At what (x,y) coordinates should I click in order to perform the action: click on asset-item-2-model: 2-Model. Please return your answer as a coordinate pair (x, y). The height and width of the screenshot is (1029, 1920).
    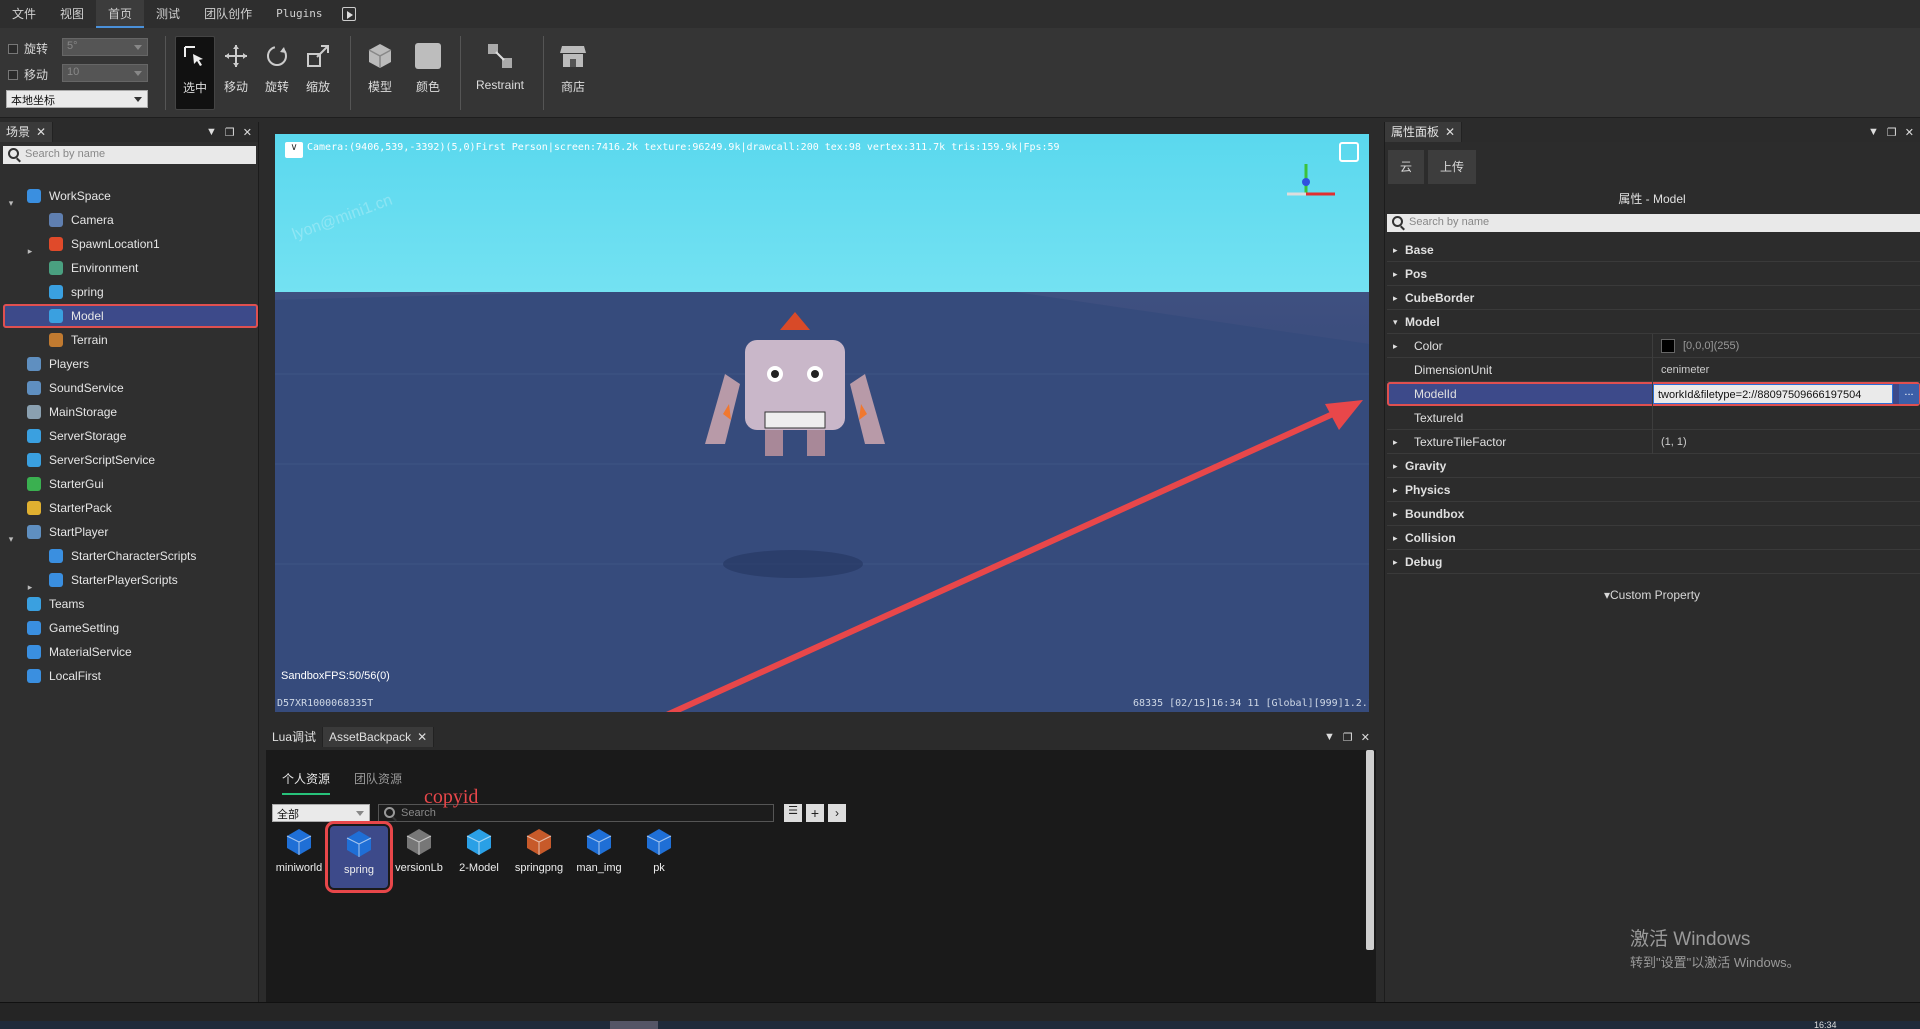
    Looking at the image, I should click on (479, 850).